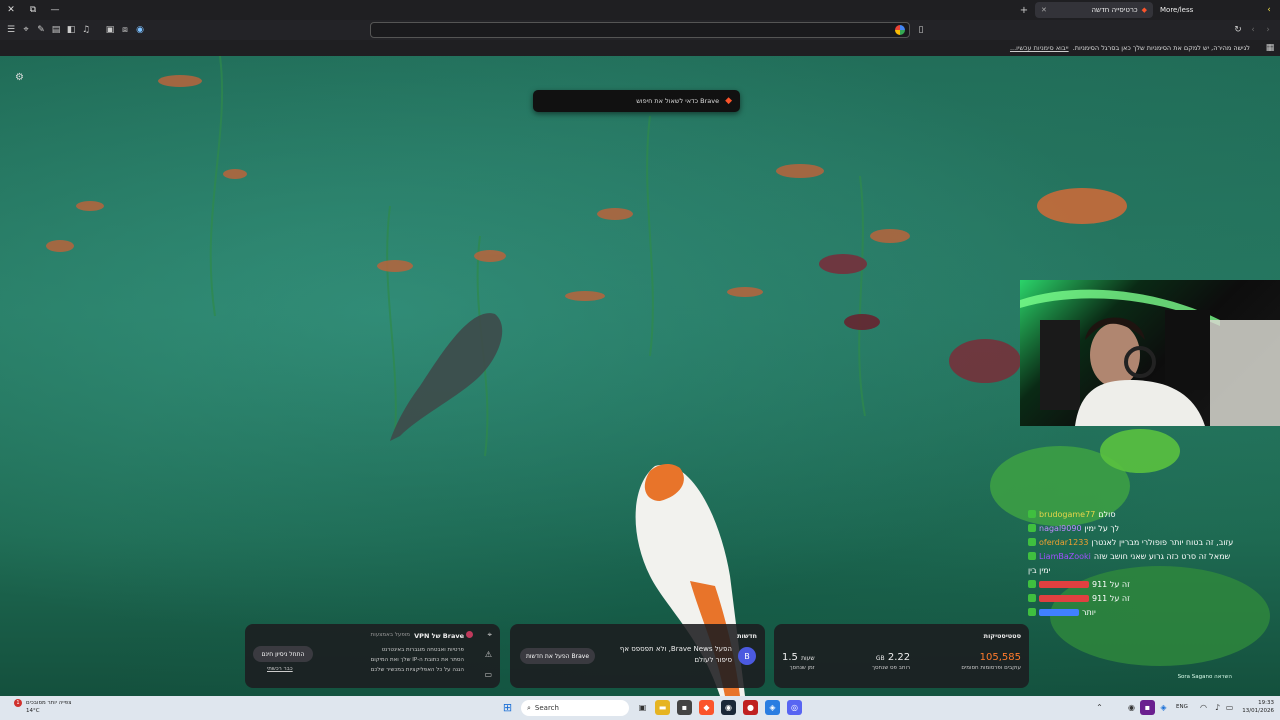  Describe the element at coordinates (1089, 612) in the screenshot. I see `chat-text: יותר` at that location.